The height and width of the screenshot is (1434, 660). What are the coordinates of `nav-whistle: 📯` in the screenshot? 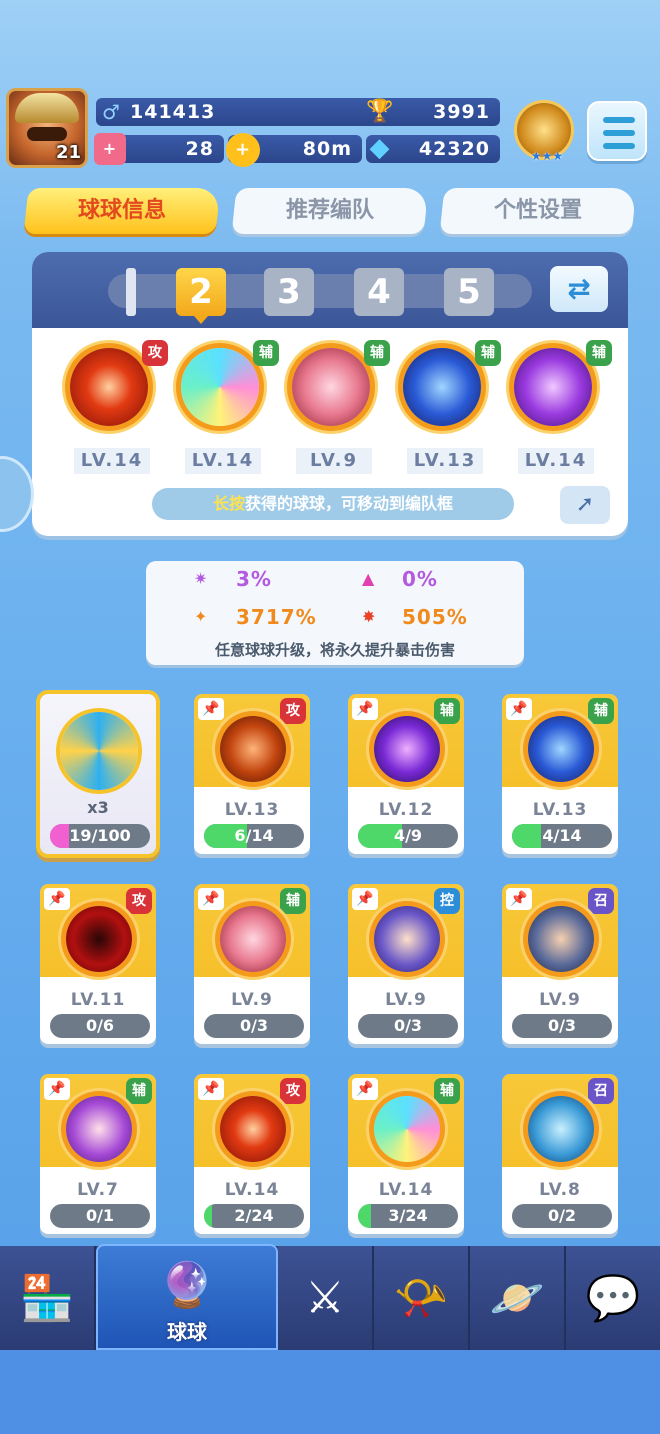 It's located at (422, 1298).